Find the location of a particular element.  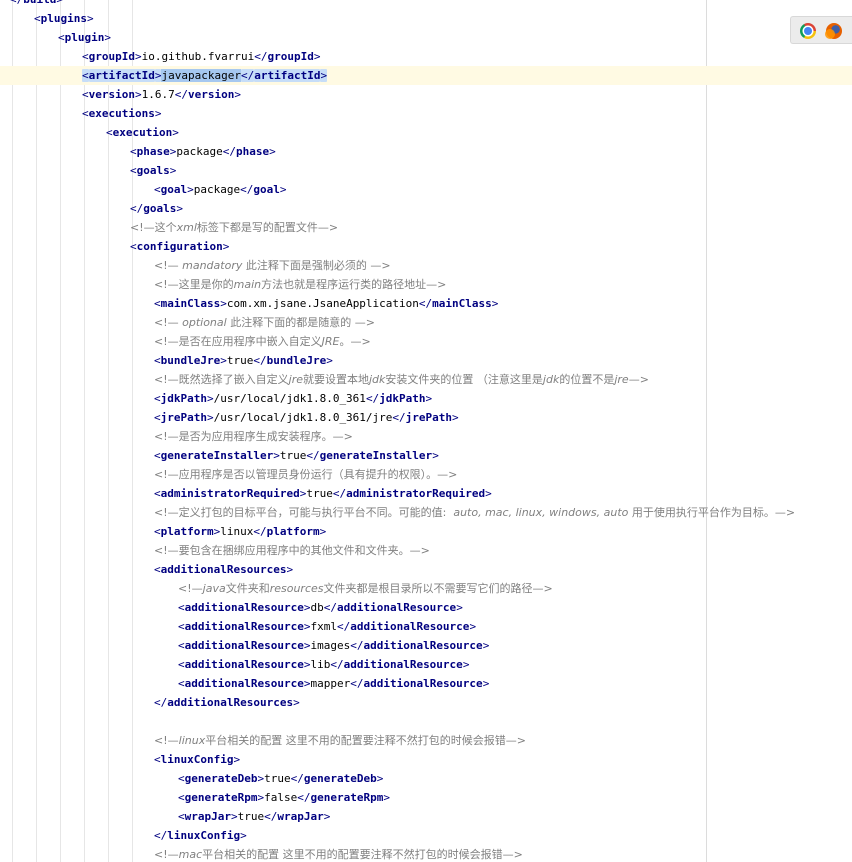

xml-tag-name: goals is located at coordinates (153, 170).